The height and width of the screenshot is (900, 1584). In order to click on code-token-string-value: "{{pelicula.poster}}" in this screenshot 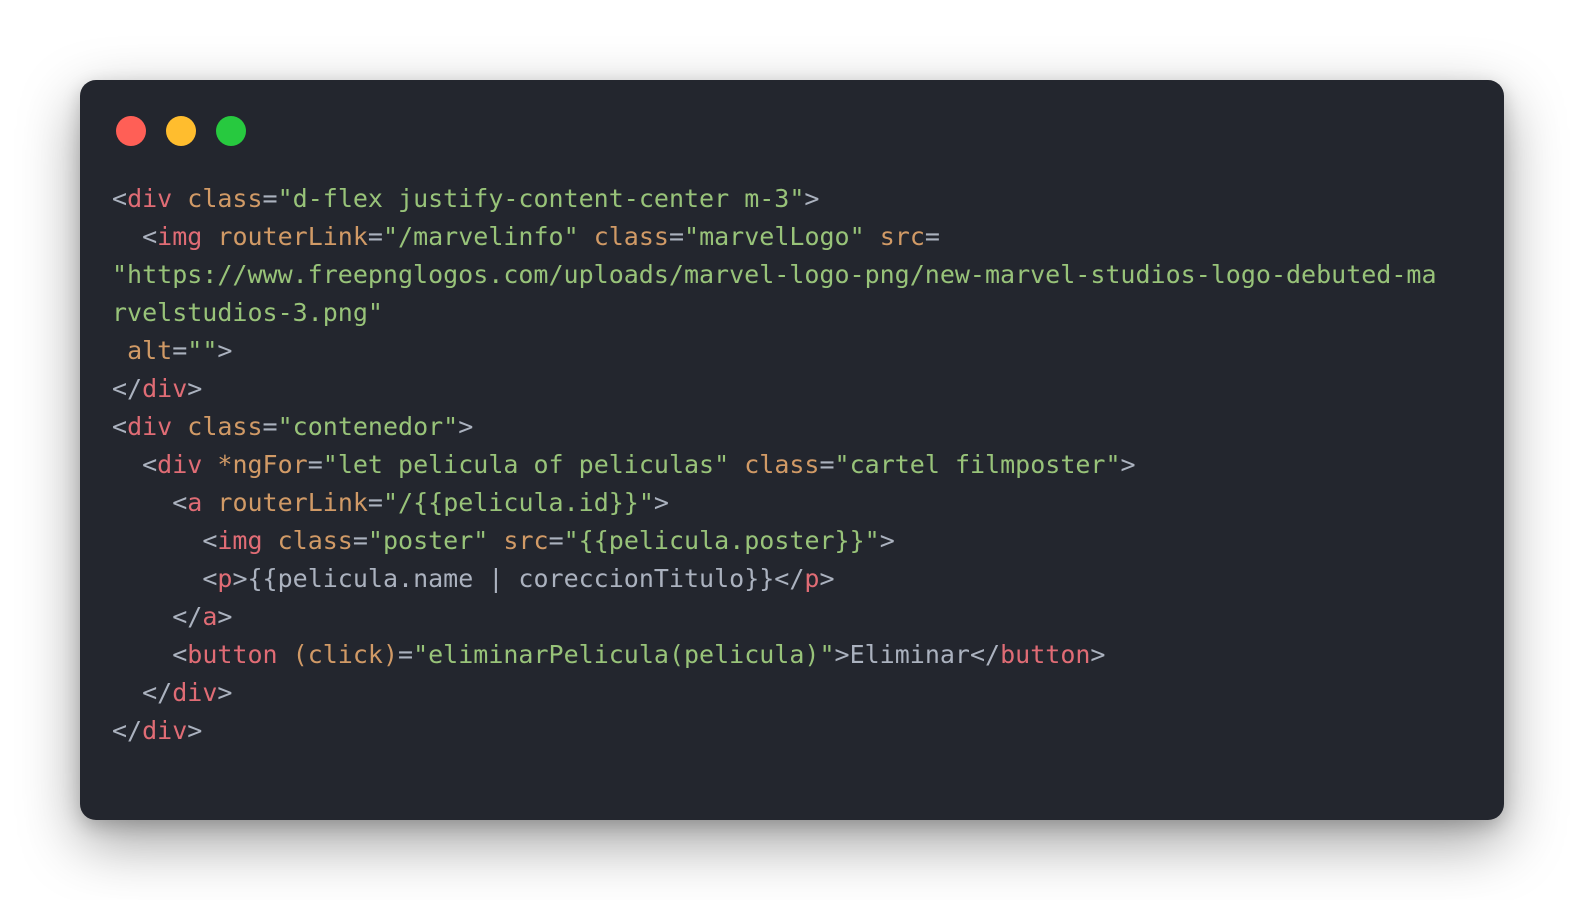, I will do `click(721, 540)`.